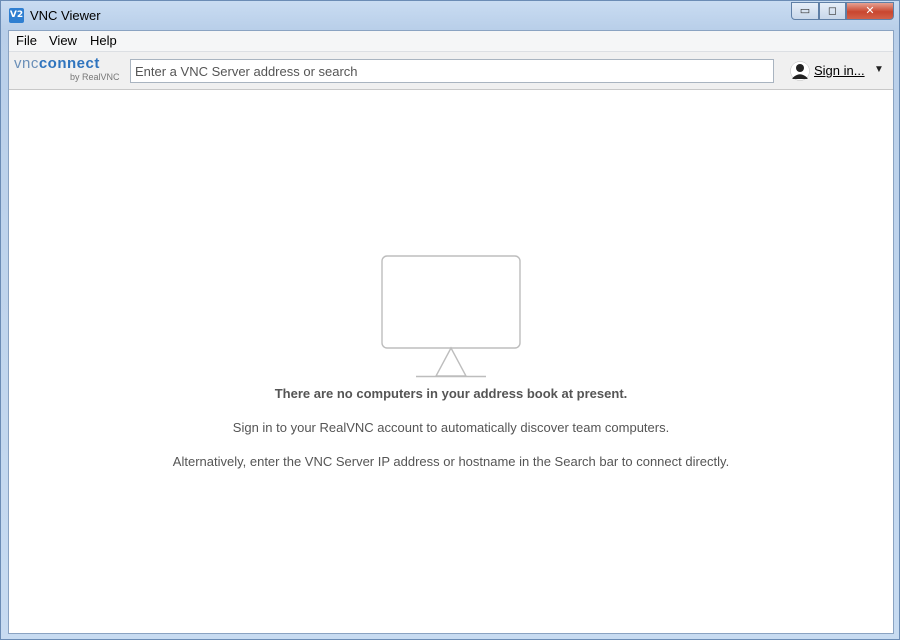  I want to click on menu-bar: File View Help, so click(451, 41).